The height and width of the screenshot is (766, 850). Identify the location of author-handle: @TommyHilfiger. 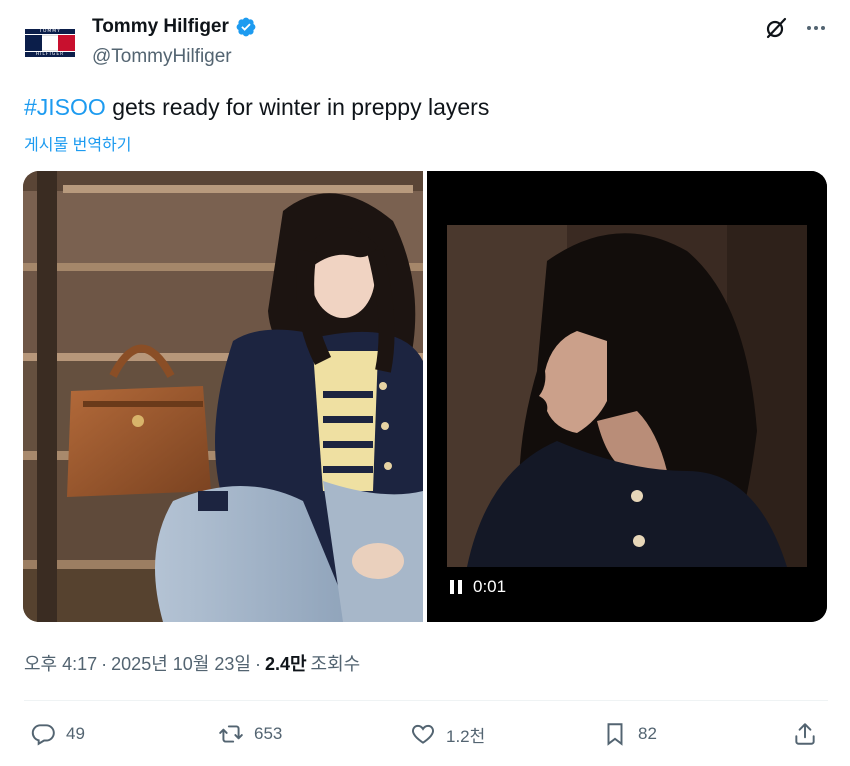
(162, 57).